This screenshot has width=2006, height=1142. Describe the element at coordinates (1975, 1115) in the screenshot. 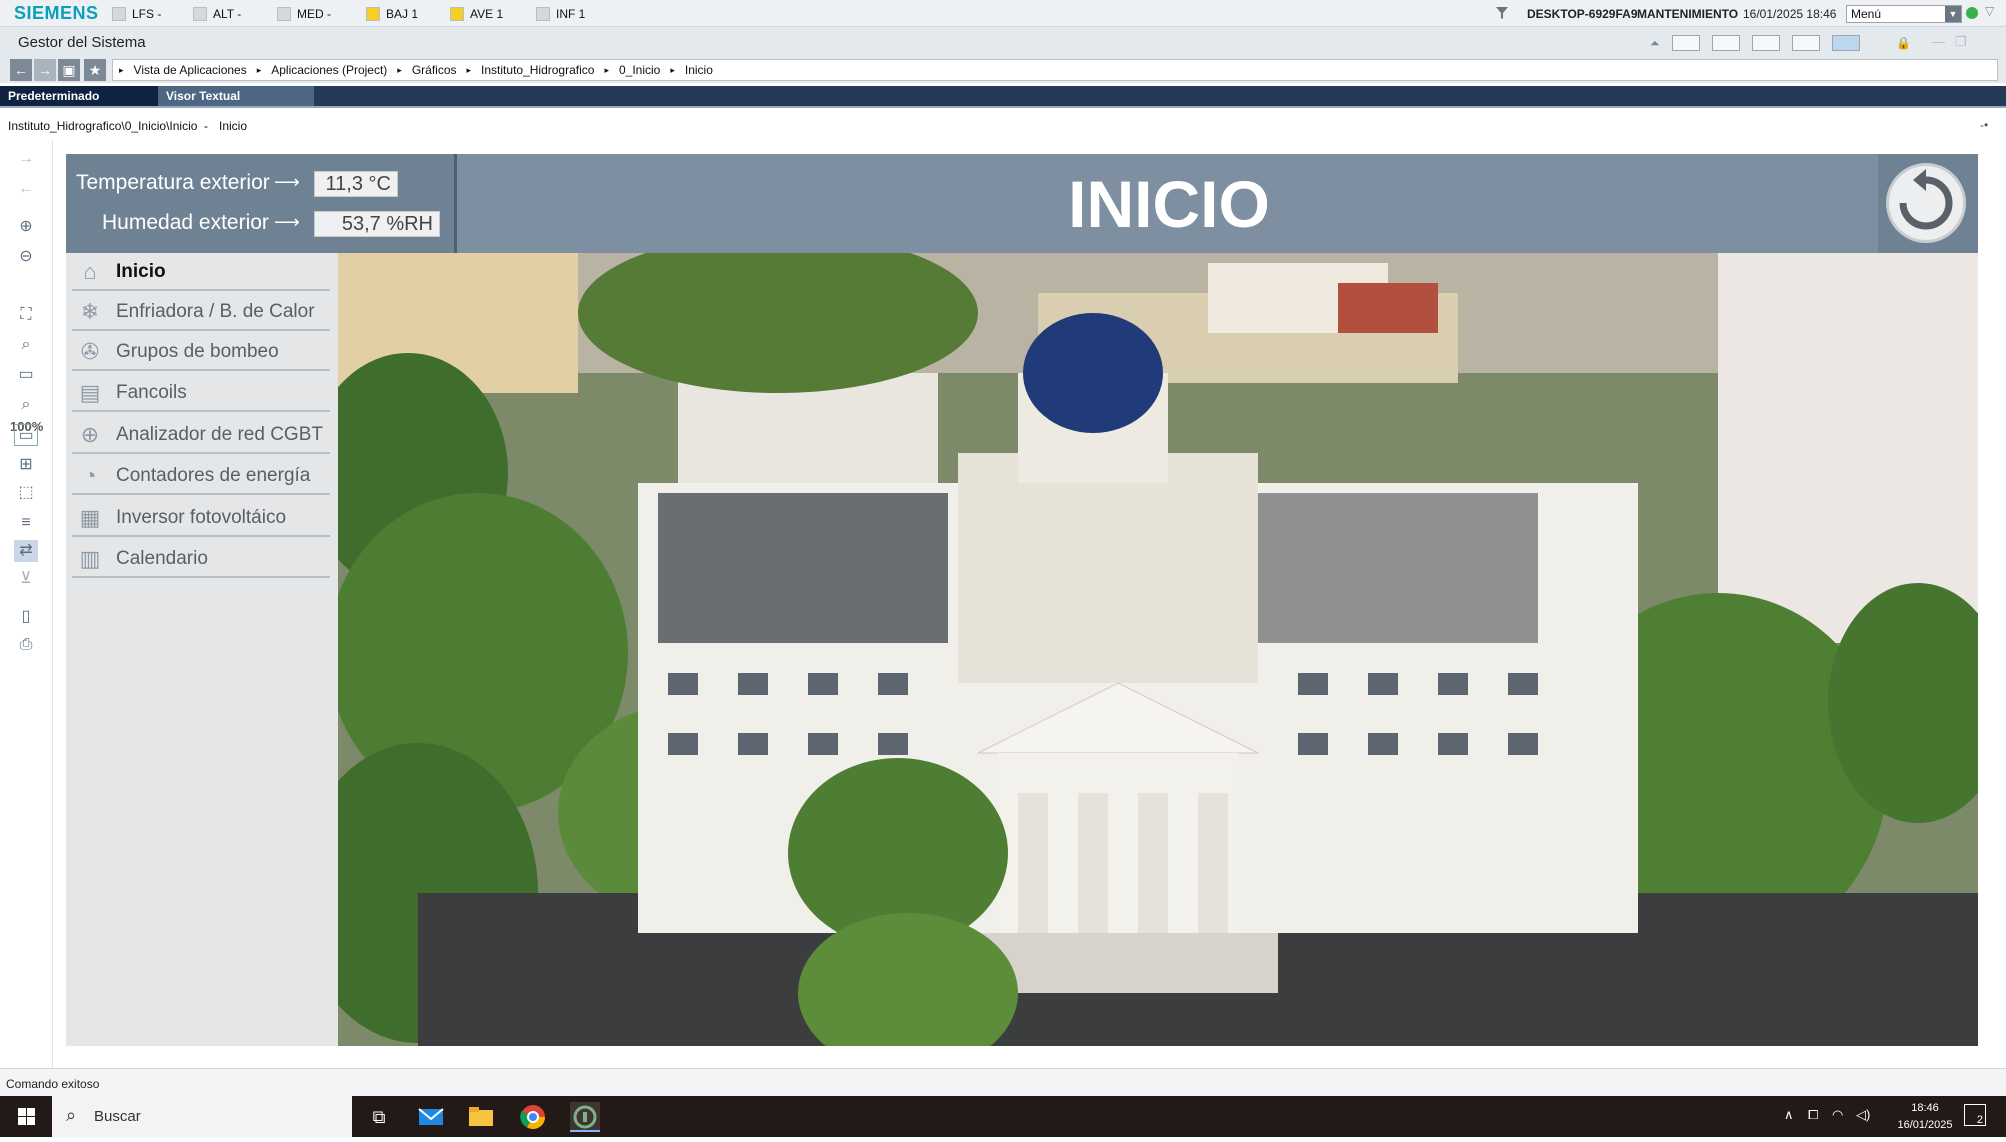

I see `notifications-icon: 2` at that location.